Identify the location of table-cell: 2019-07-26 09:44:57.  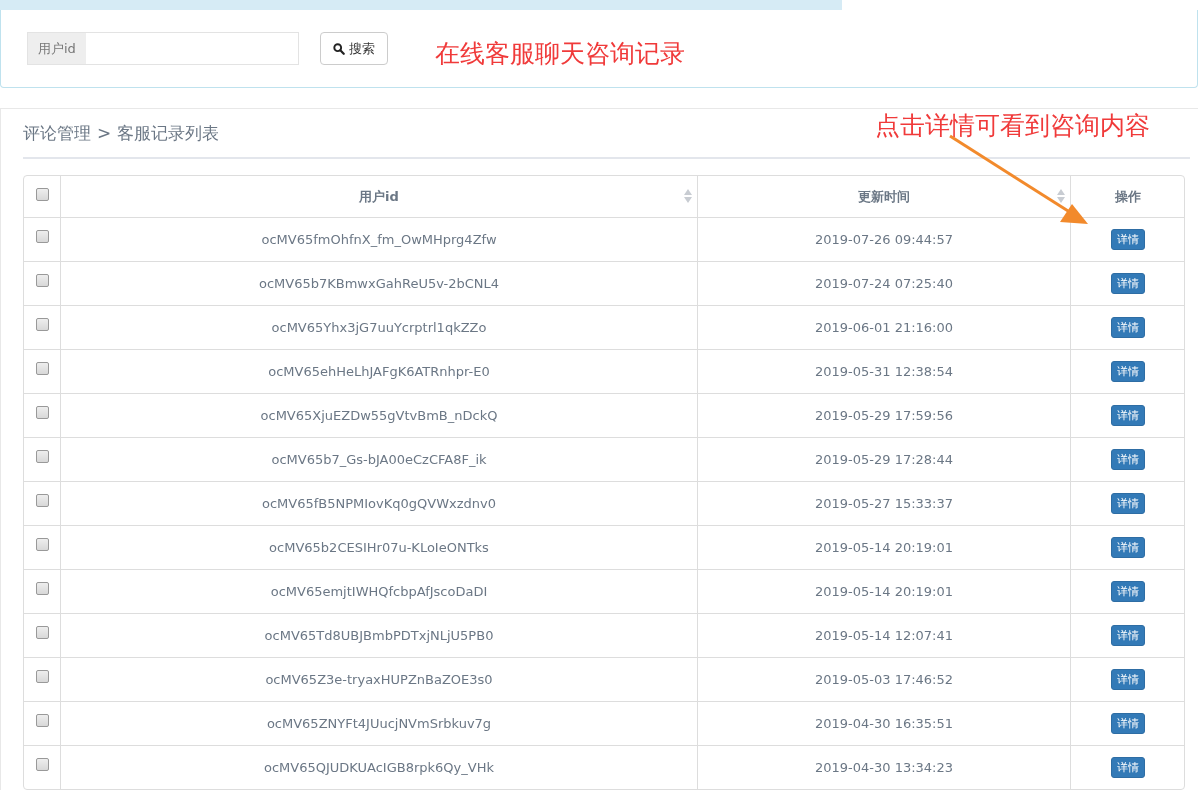
(884, 239).